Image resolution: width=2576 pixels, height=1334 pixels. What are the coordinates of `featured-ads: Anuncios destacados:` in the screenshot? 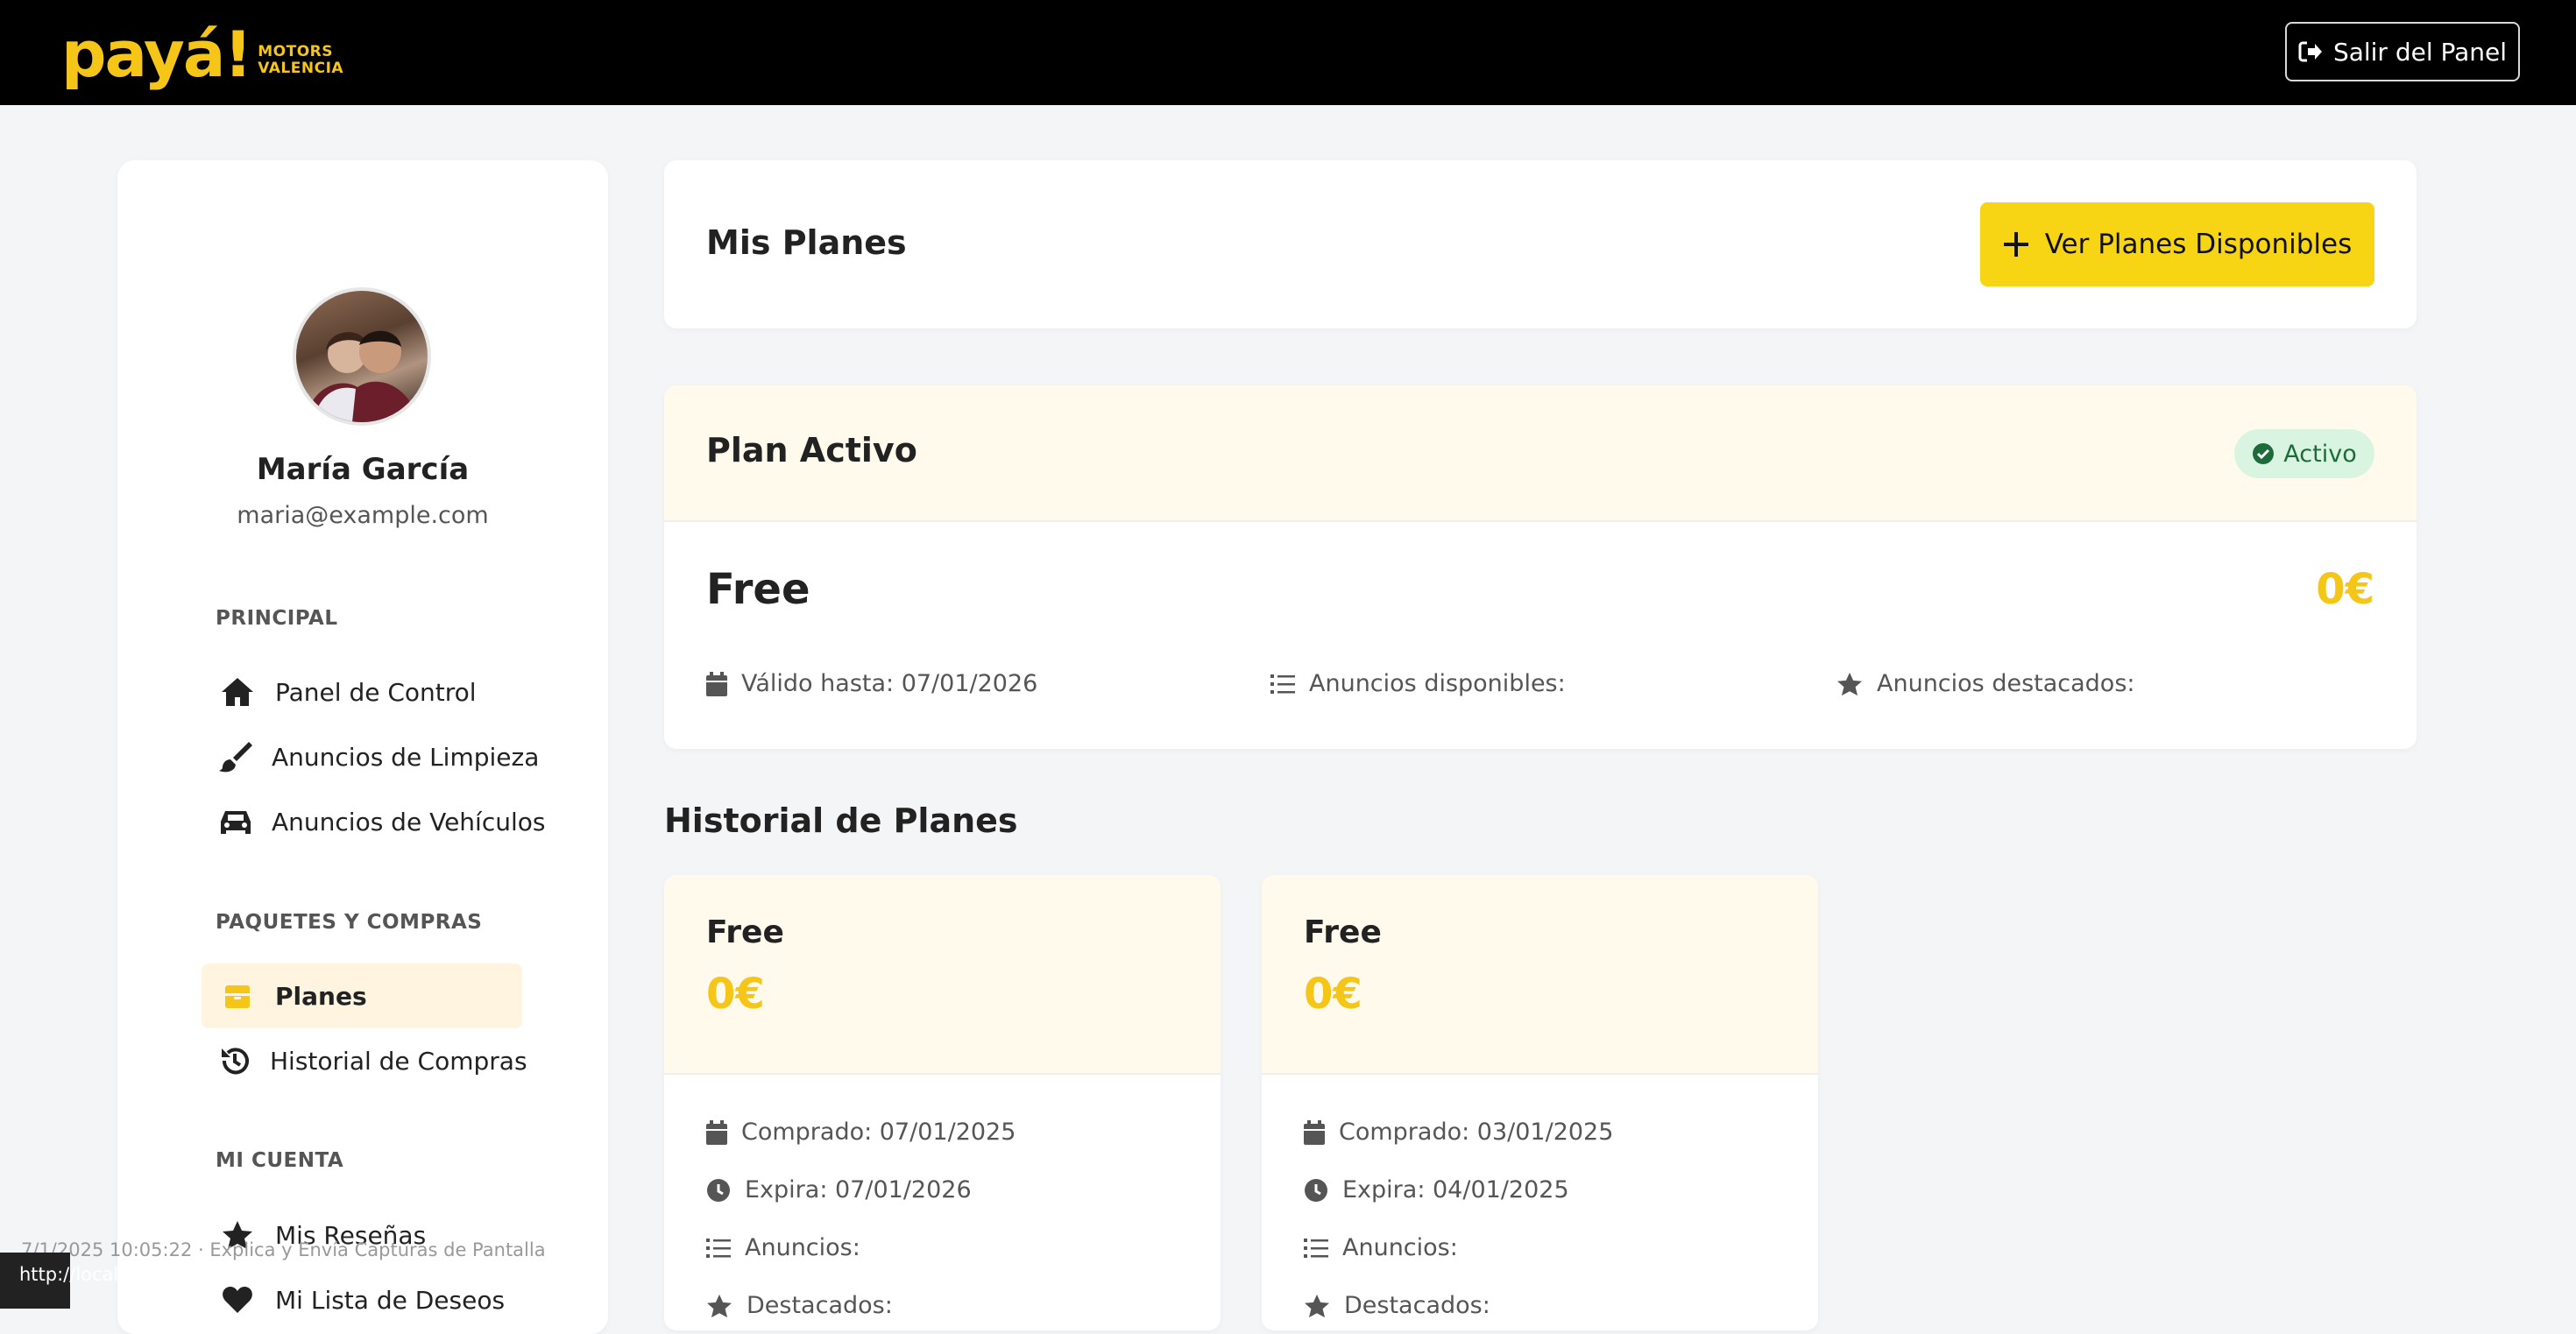 It's located at (1985, 683).